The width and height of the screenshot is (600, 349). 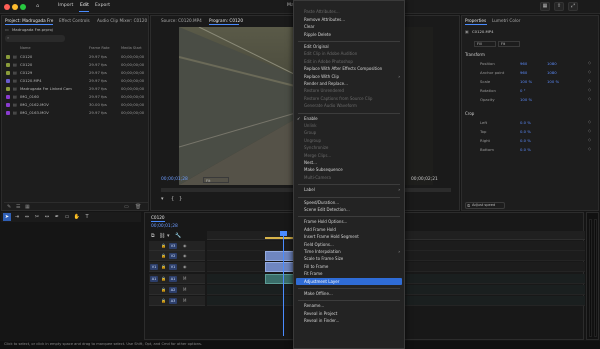 I want to click on clip-v1, so click(x=280, y=267).